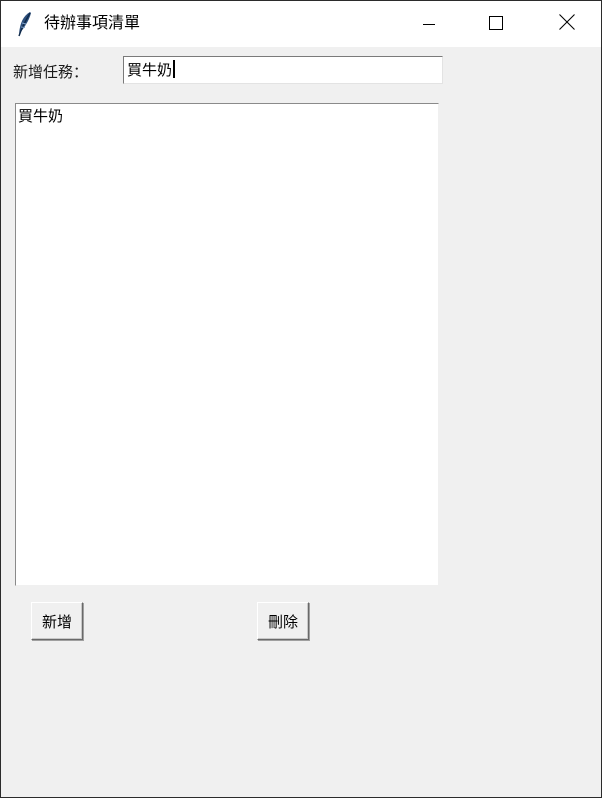  What do you see at coordinates (283, 621) in the screenshot?
I see `delete-button: 刪除` at bounding box center [283, 621].